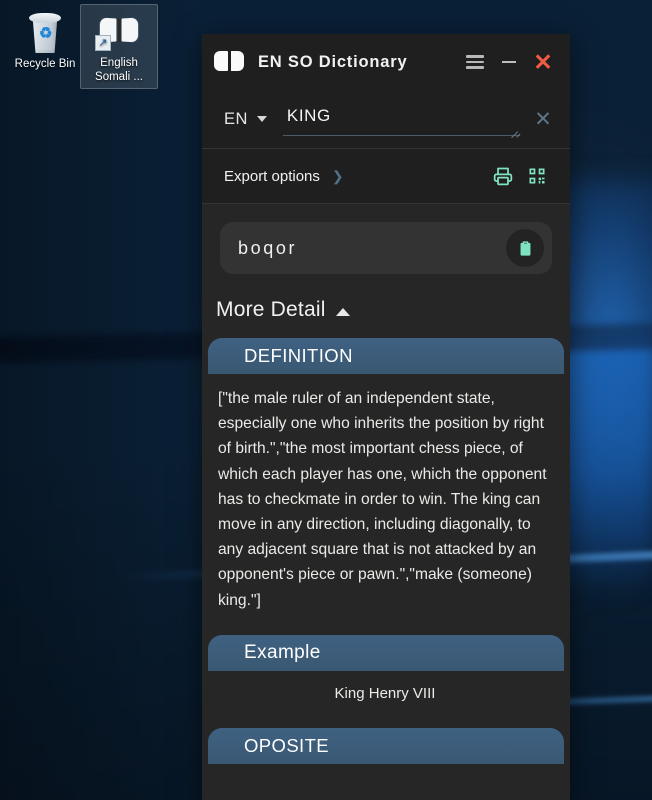 Image resolution: width=652 pixels, height=800 pixels. I want to click on chevron-down-icon, so click(261, 119).